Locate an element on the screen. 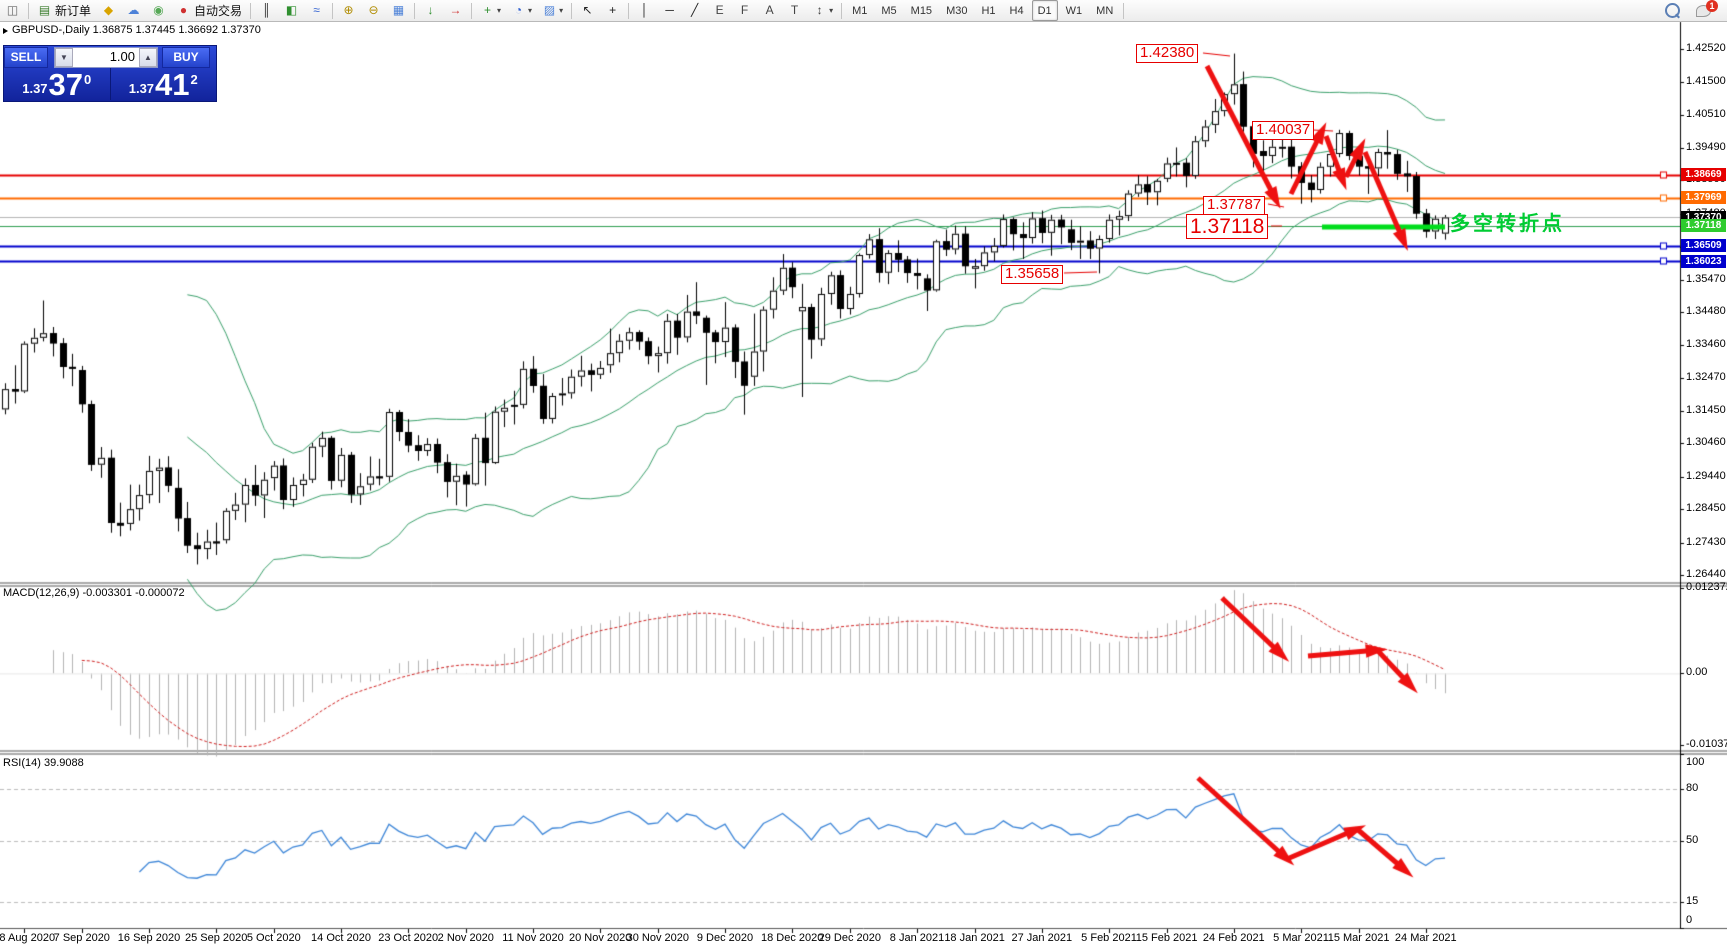 The image size is (1727, 944). tf-h4-button: H4 is located at coordinates (1017, 10).